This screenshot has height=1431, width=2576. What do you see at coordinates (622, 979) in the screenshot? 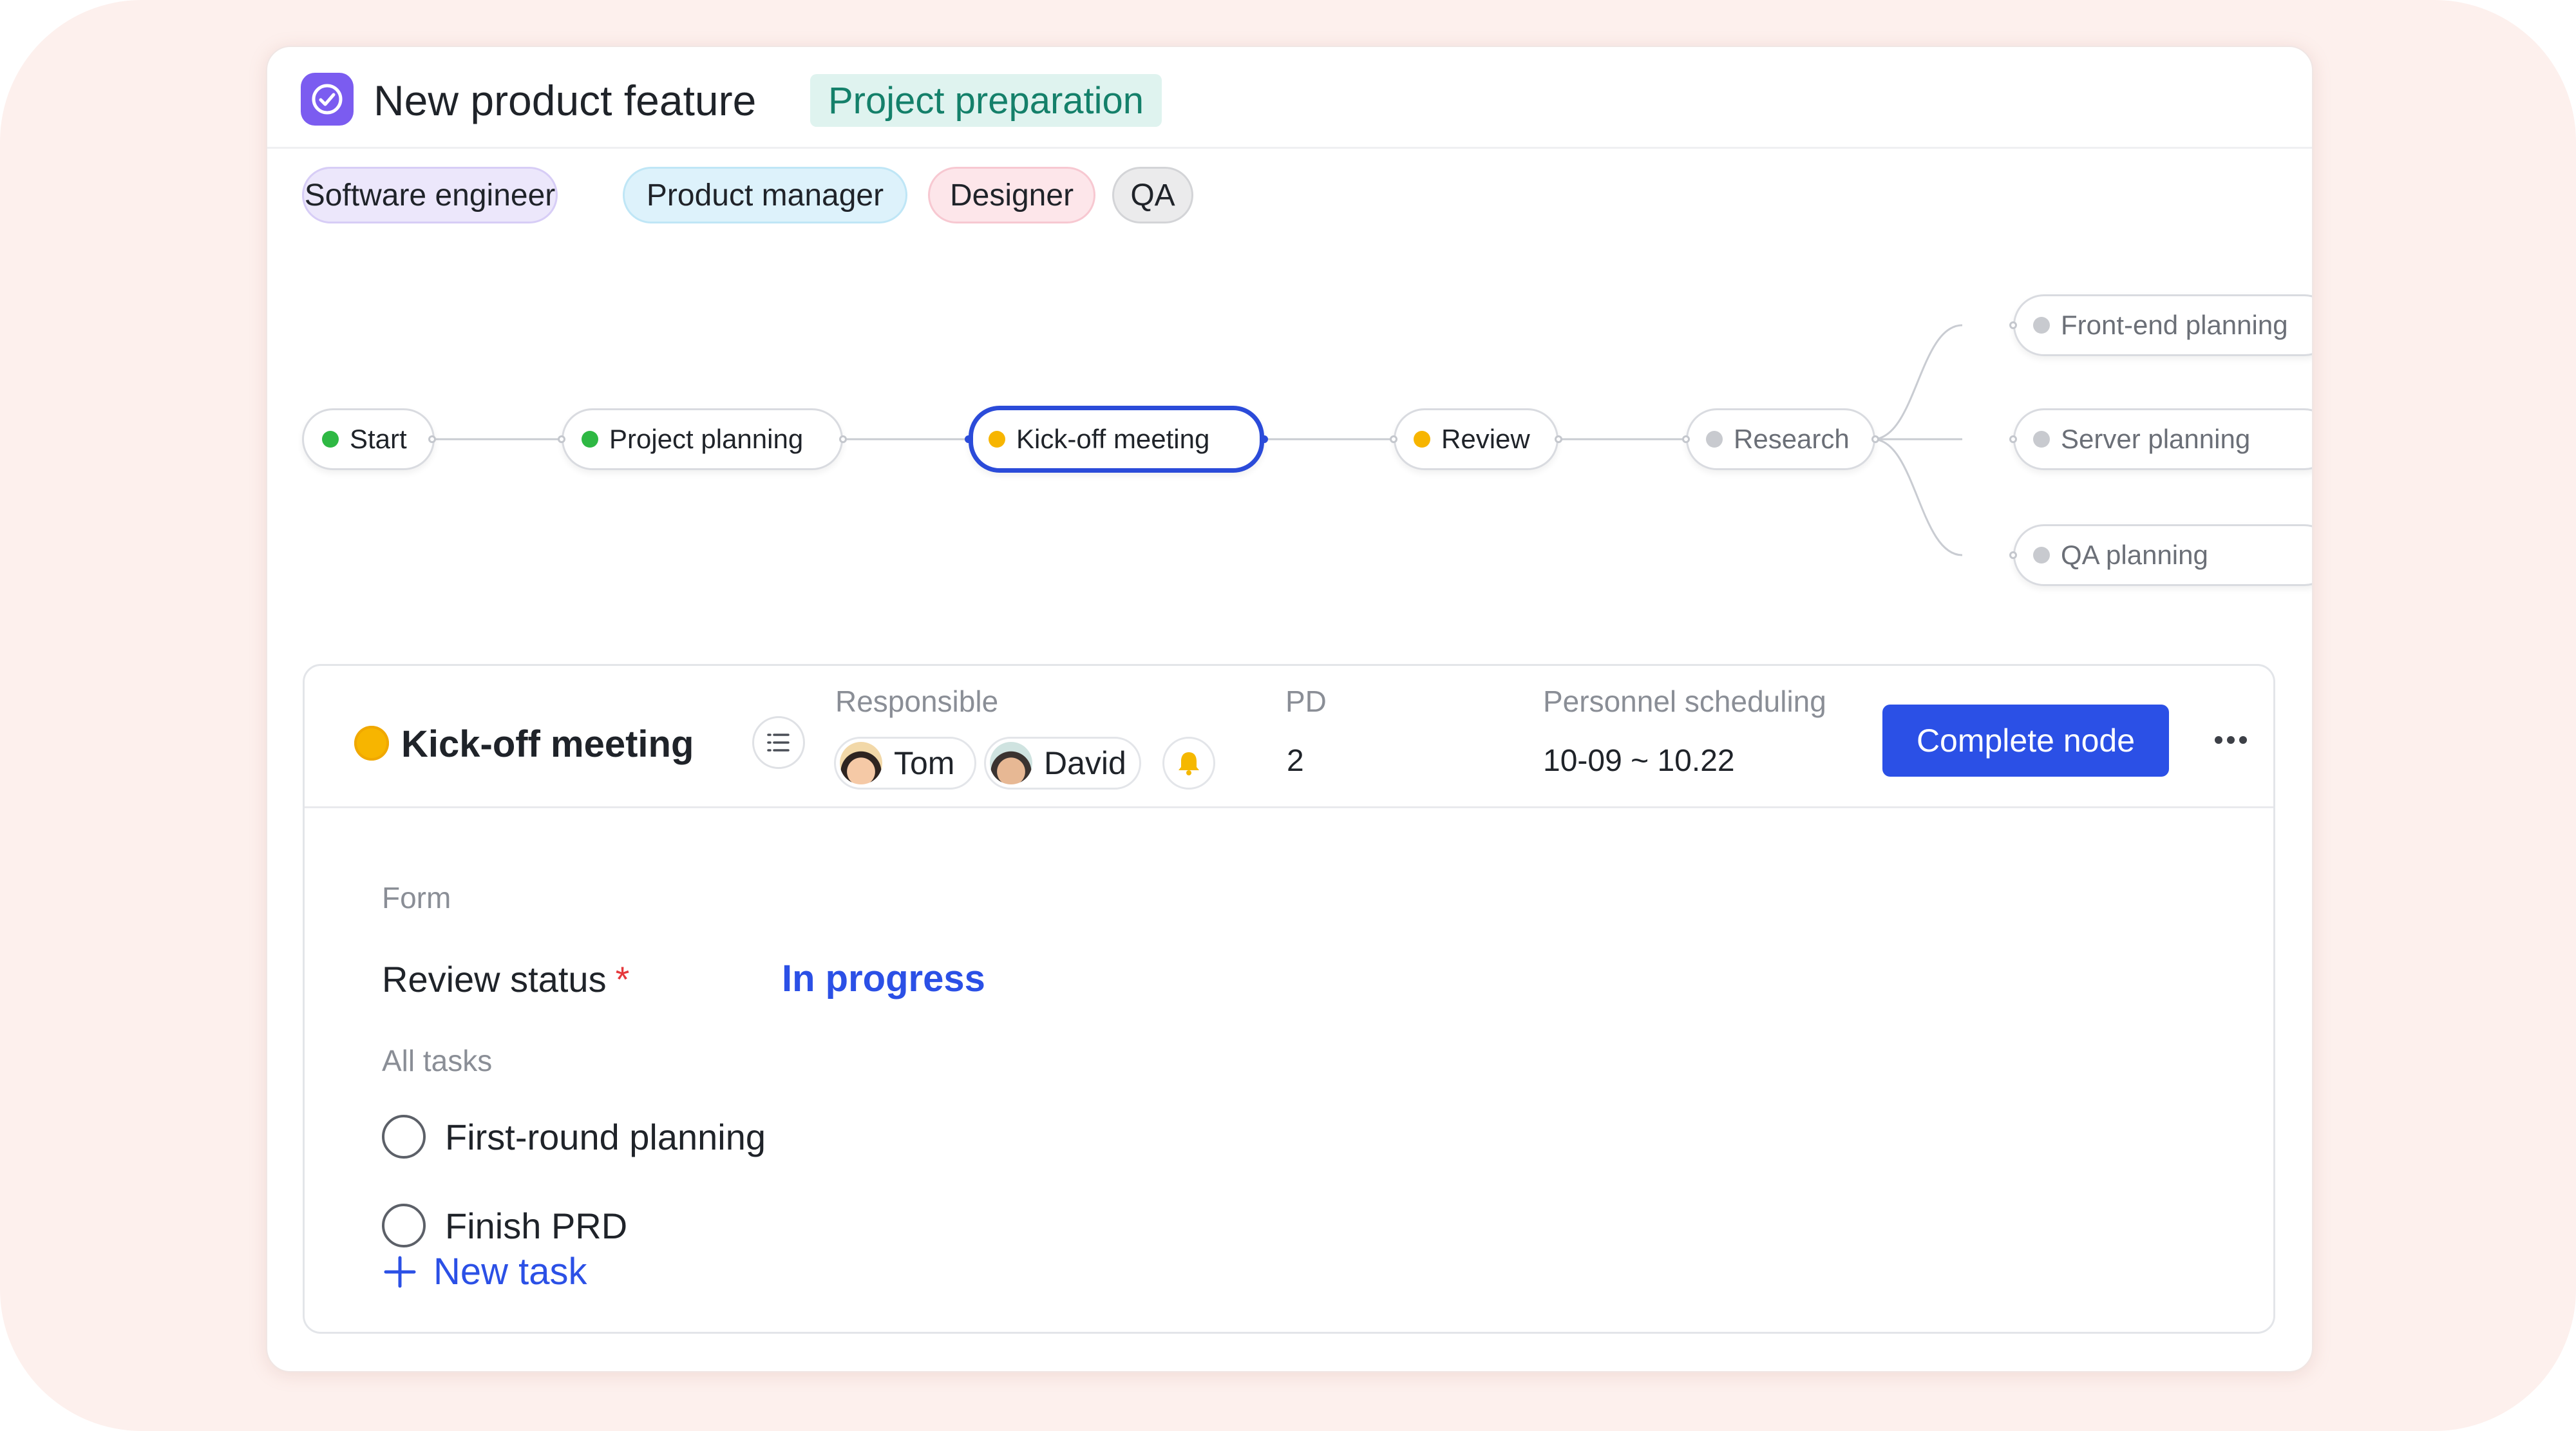
I see `required-mark: *` at bounding box center [622, 979].